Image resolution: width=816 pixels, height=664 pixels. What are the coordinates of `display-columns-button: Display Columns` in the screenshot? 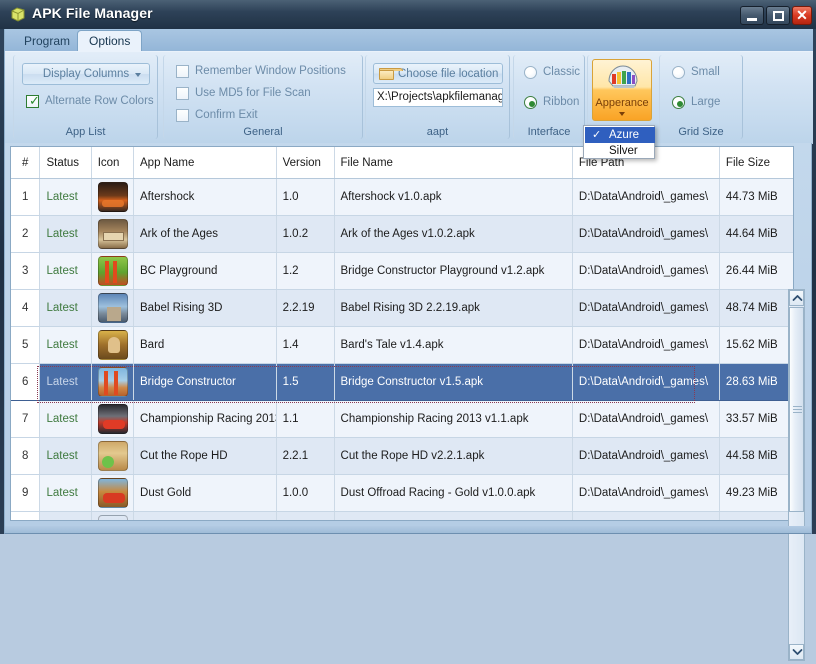 It's located at (86, 74).